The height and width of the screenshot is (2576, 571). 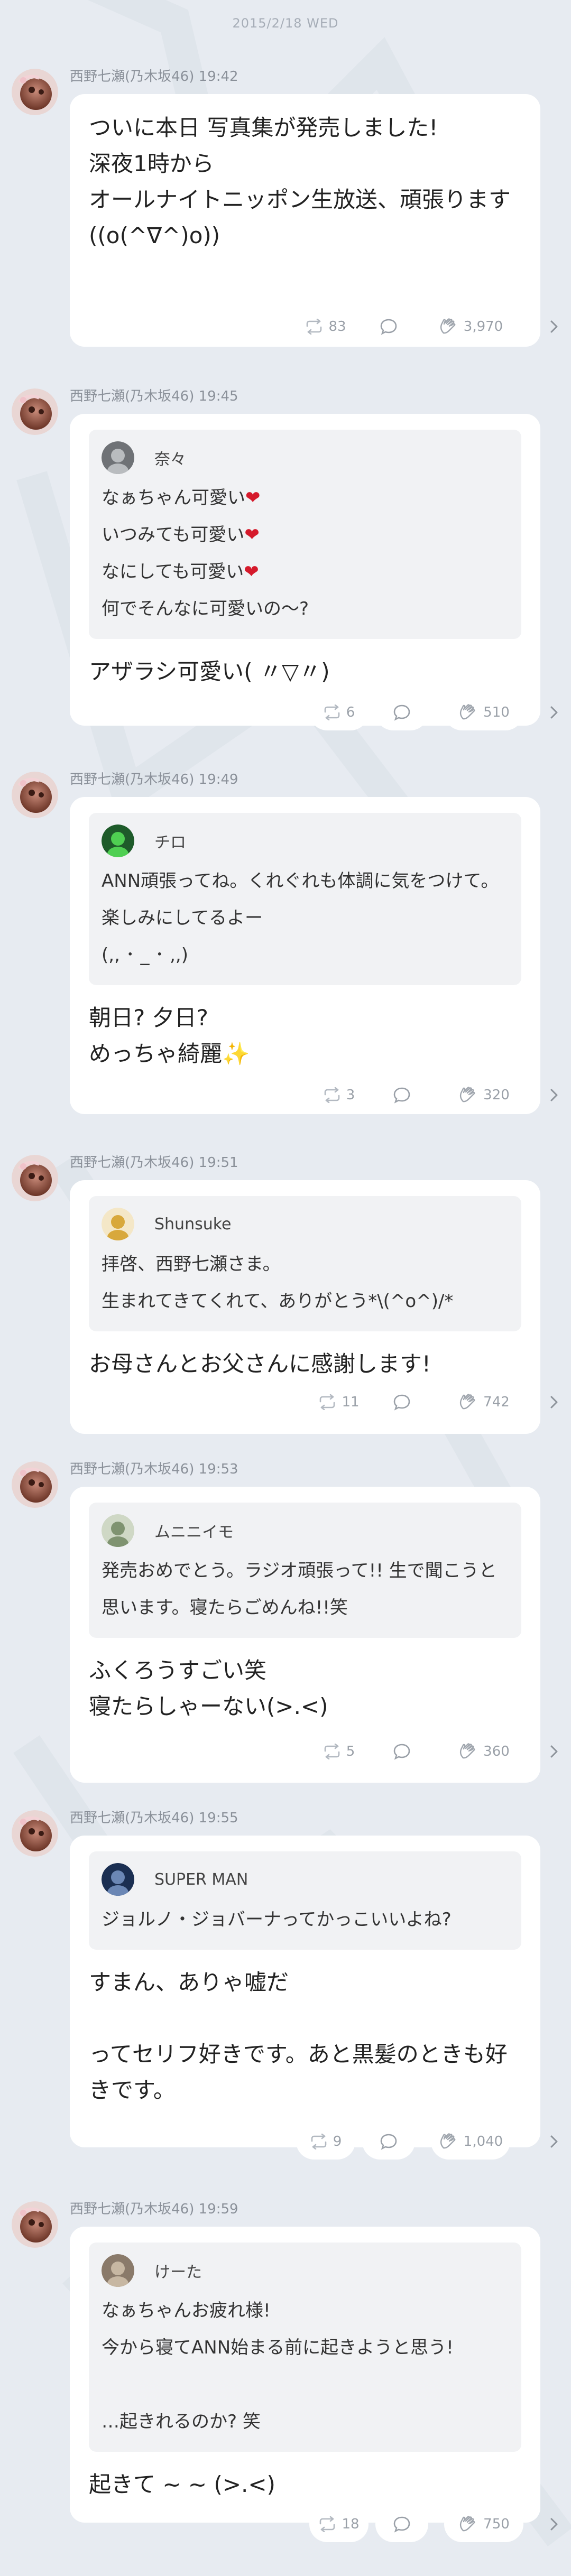 I want to click on post-text: 朝日? 夕日? めっちゃ綺麗✨, so click(x=169, y=1036).